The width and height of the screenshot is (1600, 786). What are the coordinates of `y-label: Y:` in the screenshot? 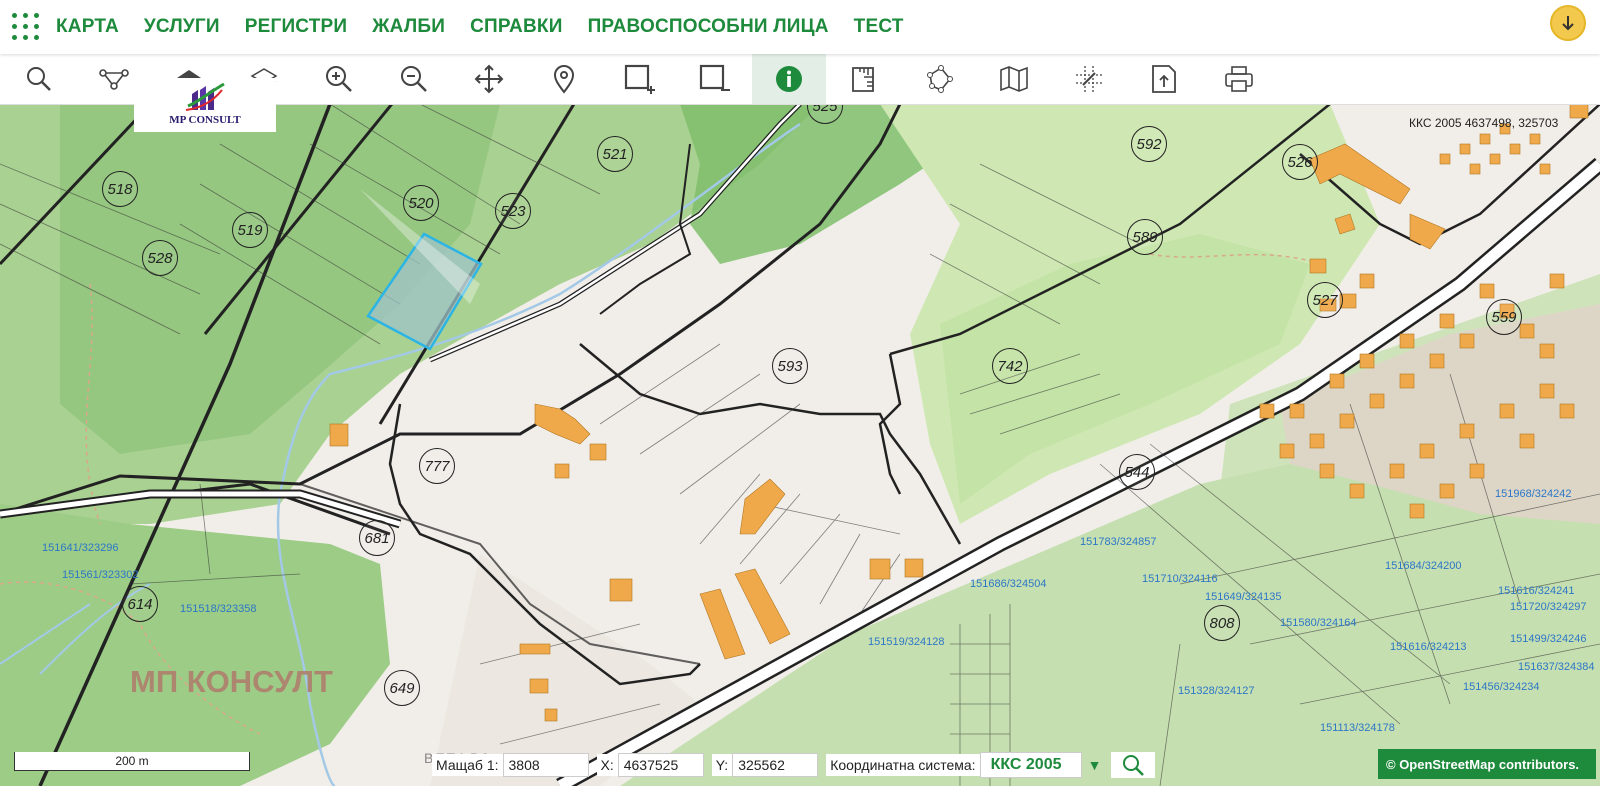 It's located at (722, 765).